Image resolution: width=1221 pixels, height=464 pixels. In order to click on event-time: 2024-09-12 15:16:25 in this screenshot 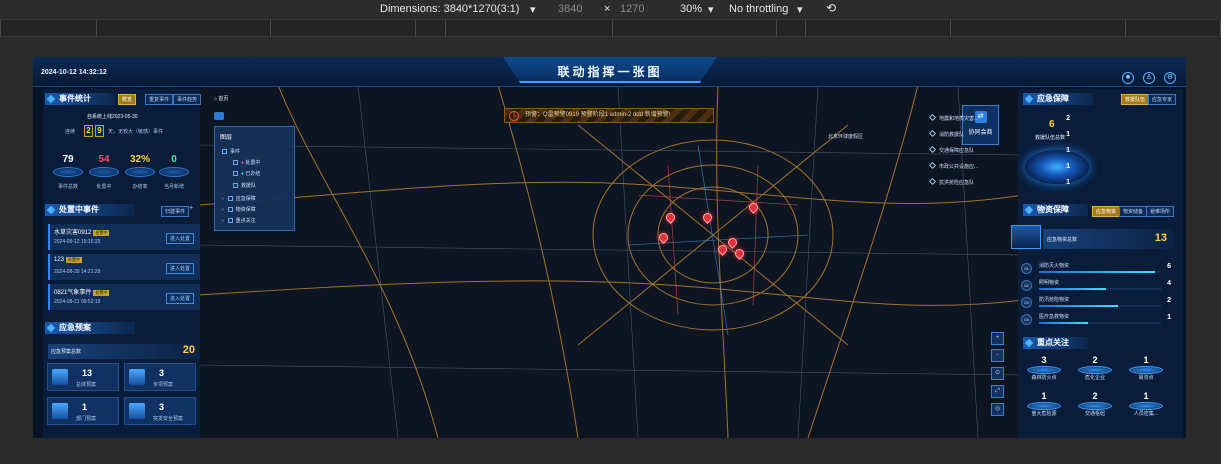, I will do `click(77, 242)`.